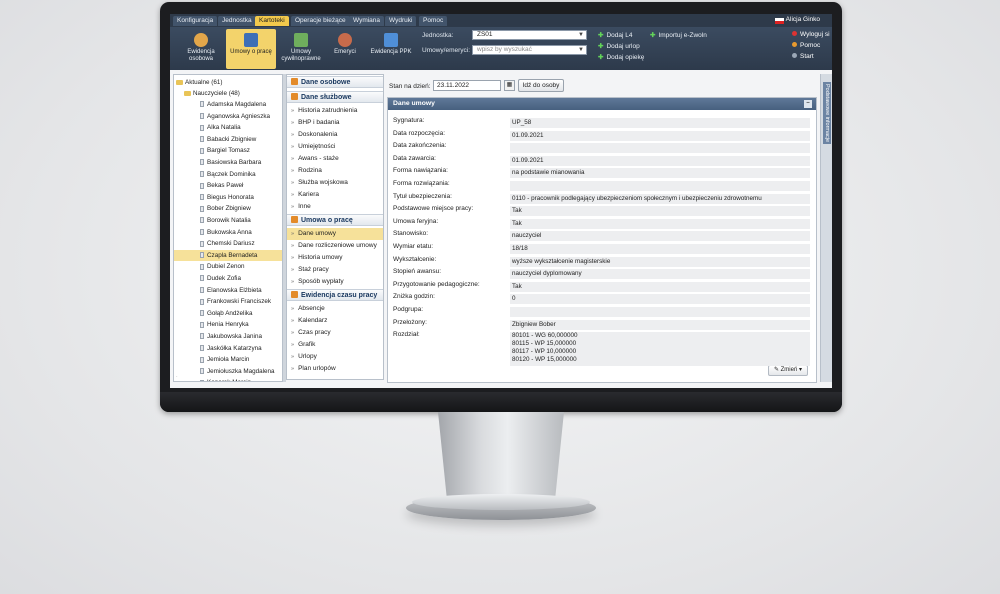 This screenshot has width=1000, height=594. What do you see at coordinates (228, 301) in the screenshot?
I see `tree-person: Frankowski Franciszek` at bounding box center [228, 301].